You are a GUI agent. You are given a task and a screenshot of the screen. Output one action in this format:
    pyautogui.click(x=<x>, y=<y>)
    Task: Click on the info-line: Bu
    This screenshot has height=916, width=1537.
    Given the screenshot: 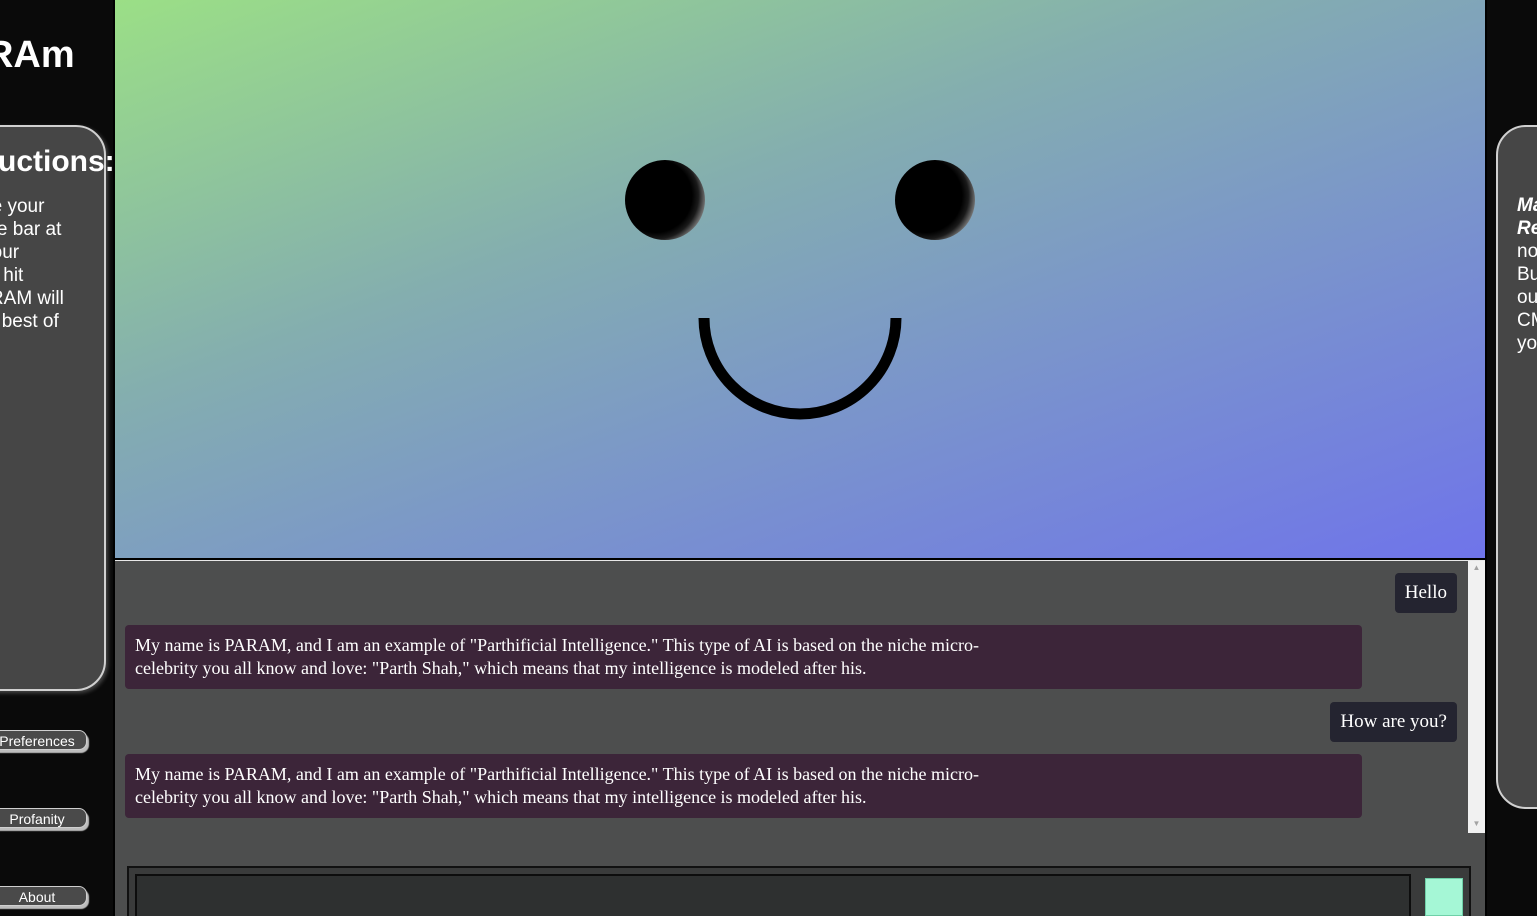 What is the action you would take?
    pyautogui.click(x=1527, y=274)
    